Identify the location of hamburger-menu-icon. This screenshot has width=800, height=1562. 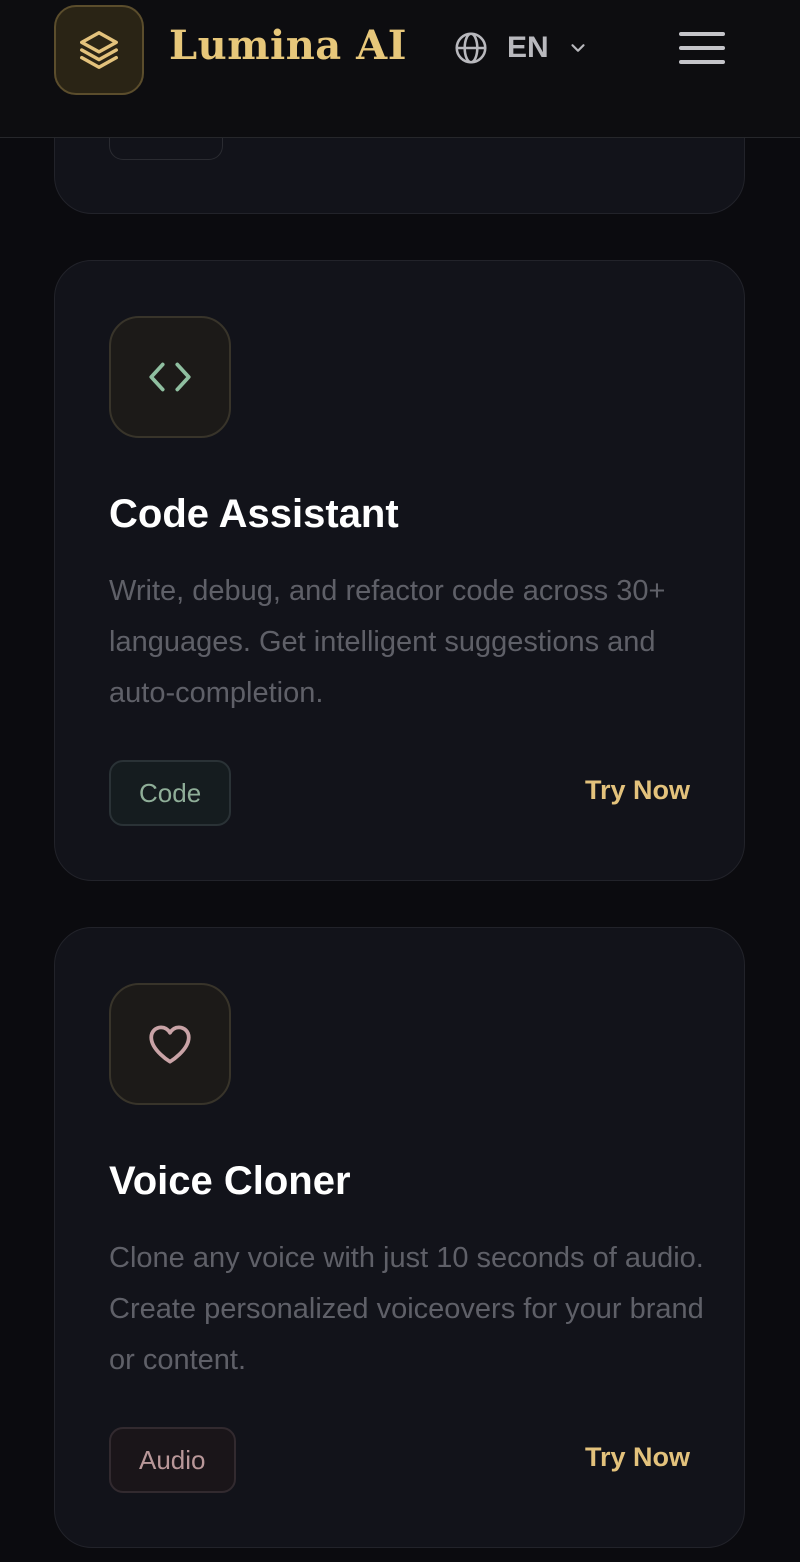
(702, 48).